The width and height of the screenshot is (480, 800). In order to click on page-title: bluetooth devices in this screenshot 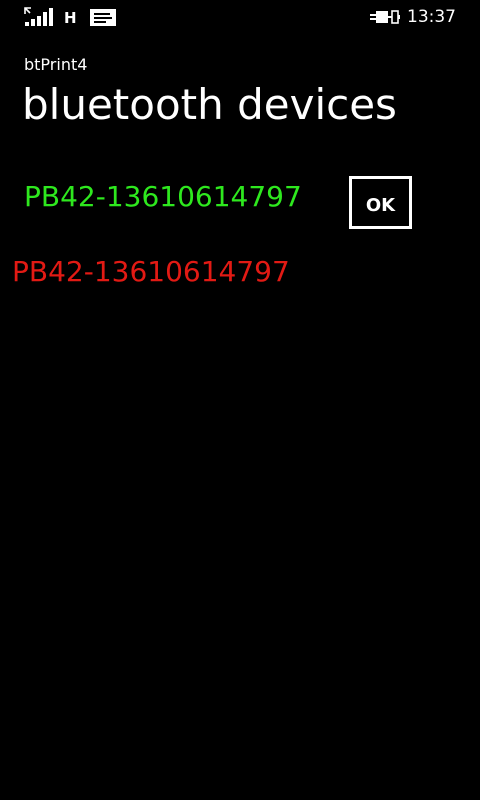, I will do `click(209, 104)`.